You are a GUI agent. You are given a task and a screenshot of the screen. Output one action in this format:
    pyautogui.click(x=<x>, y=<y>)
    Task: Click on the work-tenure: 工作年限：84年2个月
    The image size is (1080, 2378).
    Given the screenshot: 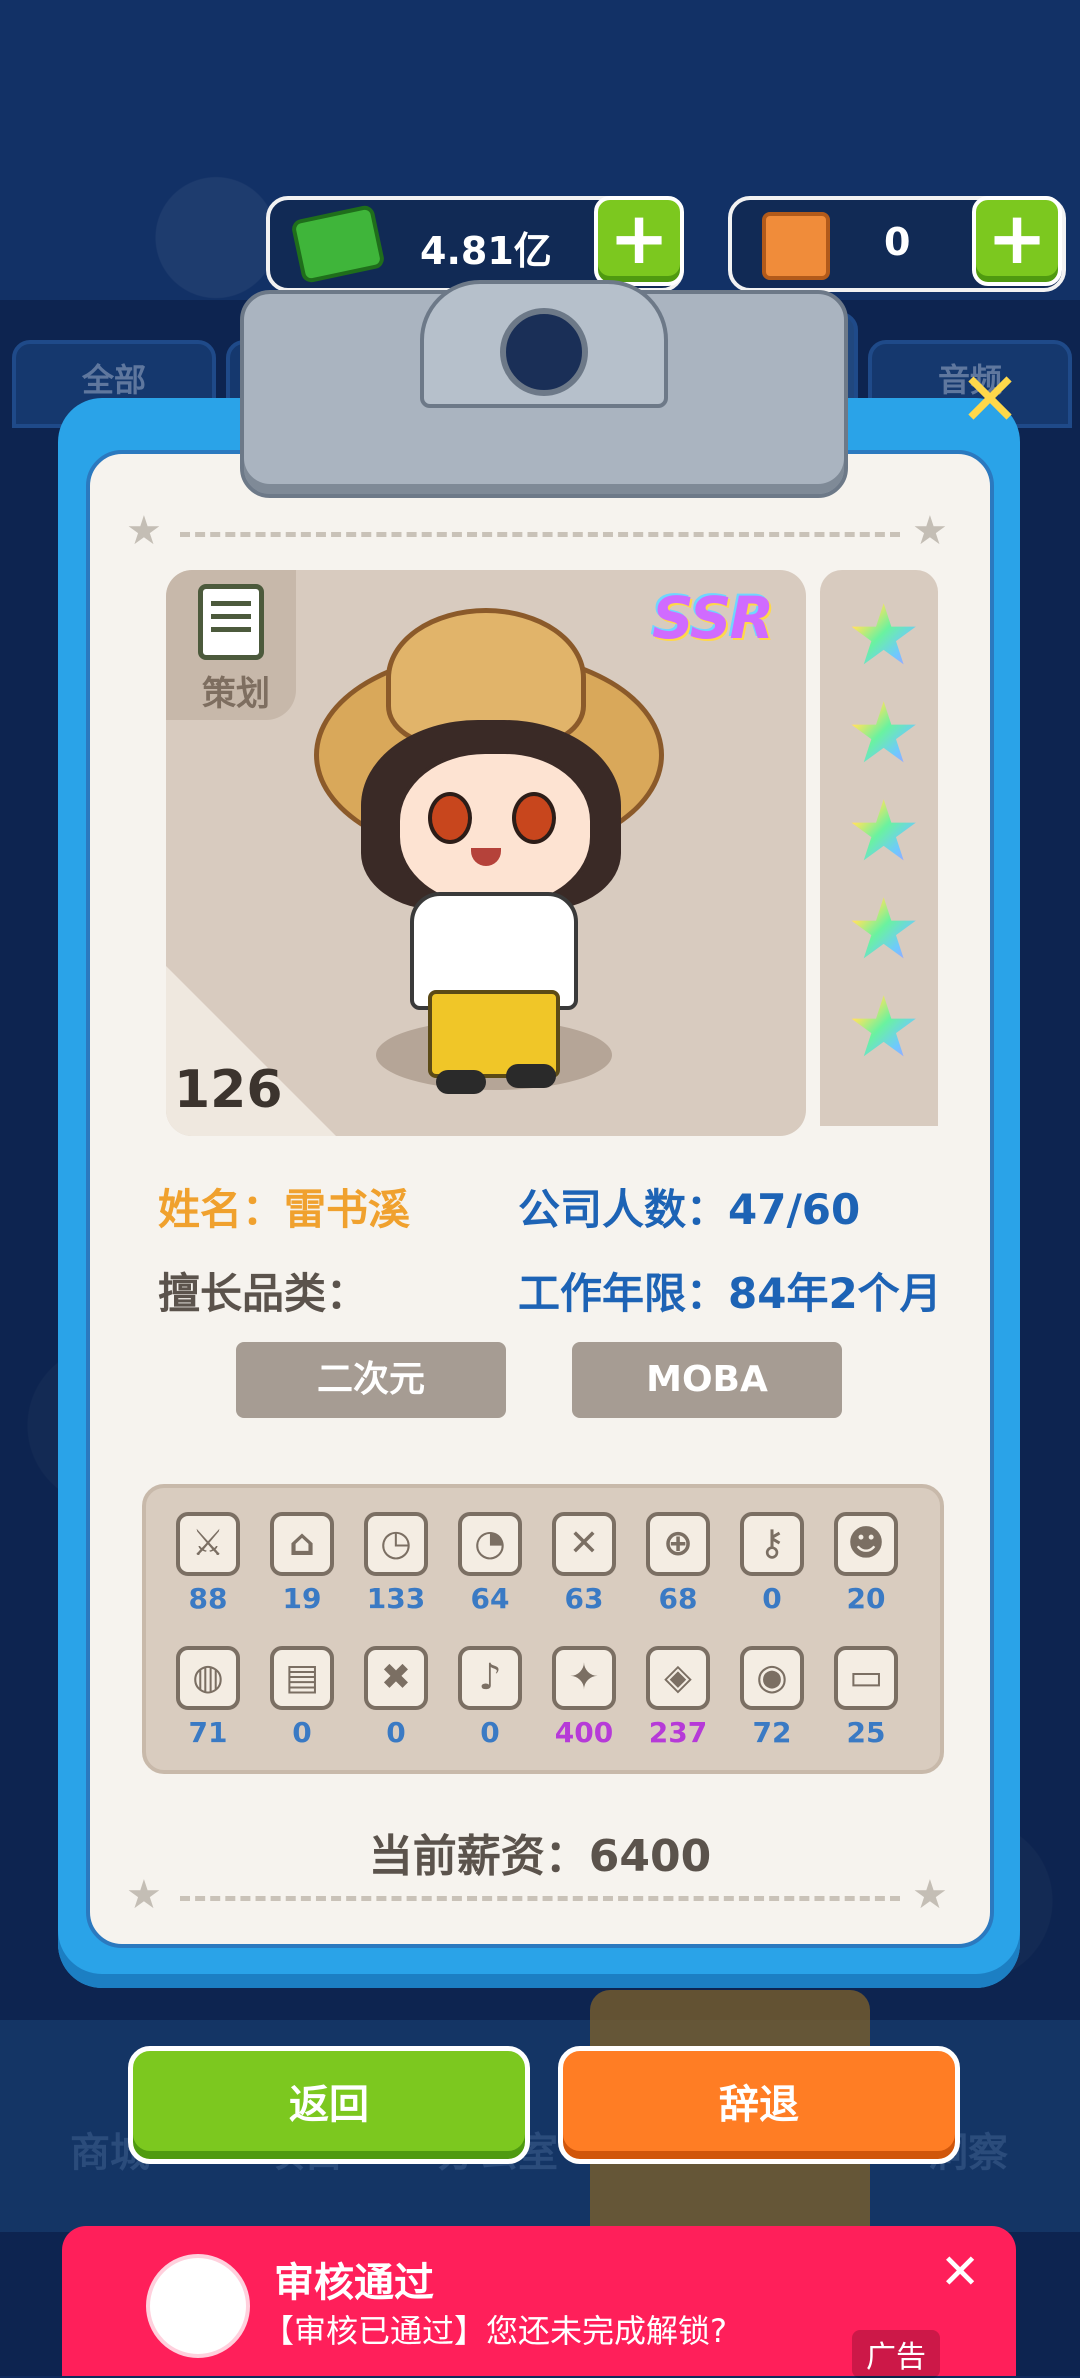 What is the action you would take?
    pyautogui.click(x=730, y=1293)
    